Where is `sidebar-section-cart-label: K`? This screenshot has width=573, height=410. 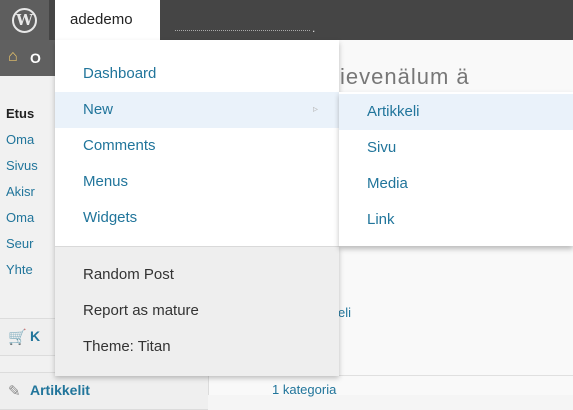
sidebar-section-cart-label: K is located at coordinates (35, 336).